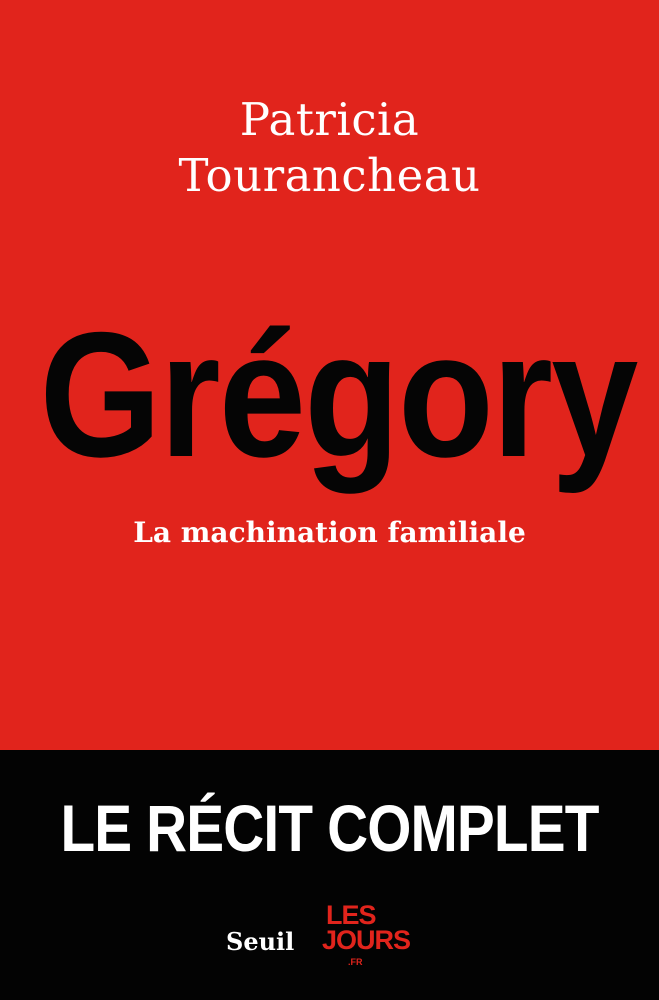 Image resolution: width=659 pixels, height=1000 pixels. I want to click on les-jours-logo: LES JOURS .FR, so click(365, 940).